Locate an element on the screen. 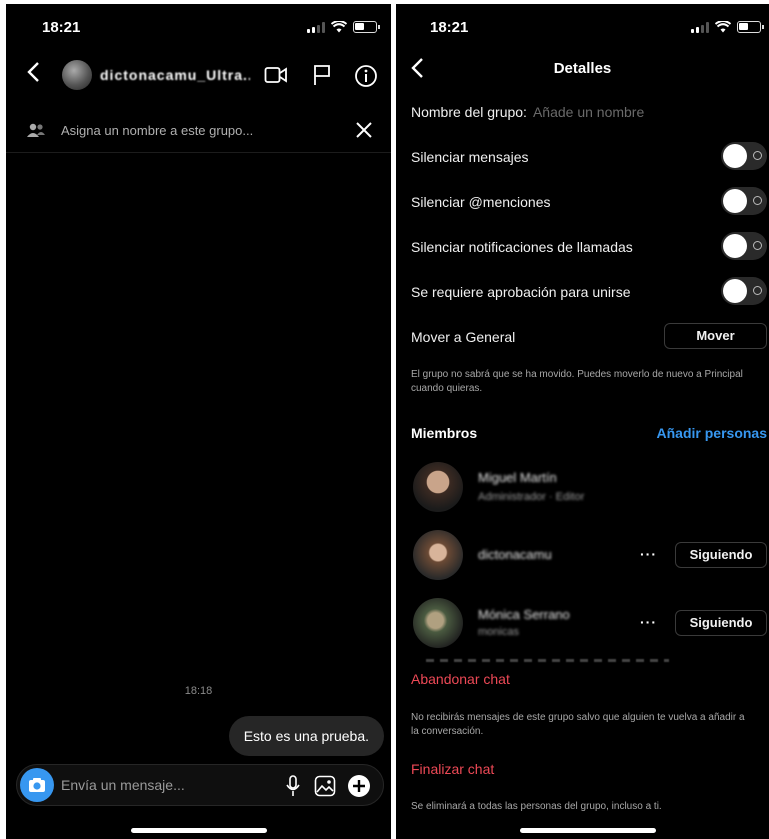 The image size is (769, 839). message-bubble: Esto es una prueba. is located at coordinates (306, 736).